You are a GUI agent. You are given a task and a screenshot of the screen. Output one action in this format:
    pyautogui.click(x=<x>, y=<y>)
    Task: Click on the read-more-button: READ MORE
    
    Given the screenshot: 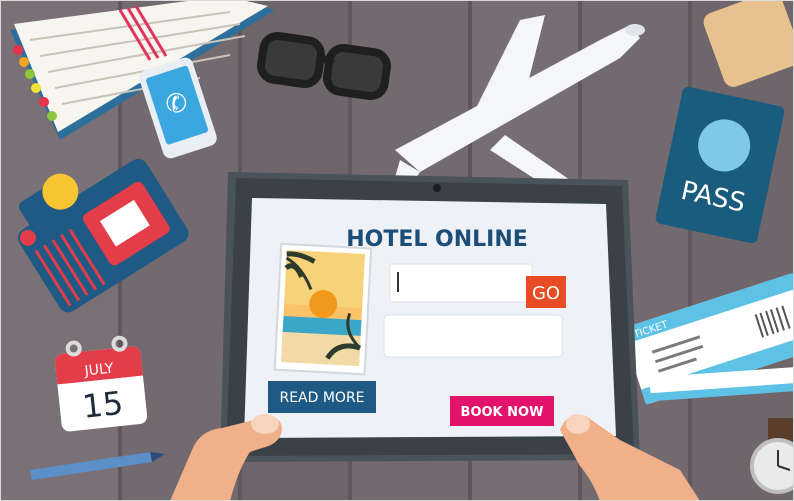 What is the action you would take?
    pyautogui.click(x=322, y=397)
    